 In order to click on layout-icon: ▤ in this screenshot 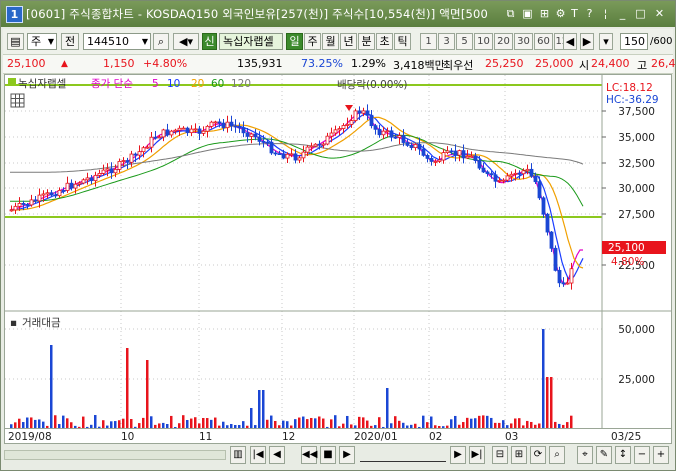, I will do `click(15, 41)`.